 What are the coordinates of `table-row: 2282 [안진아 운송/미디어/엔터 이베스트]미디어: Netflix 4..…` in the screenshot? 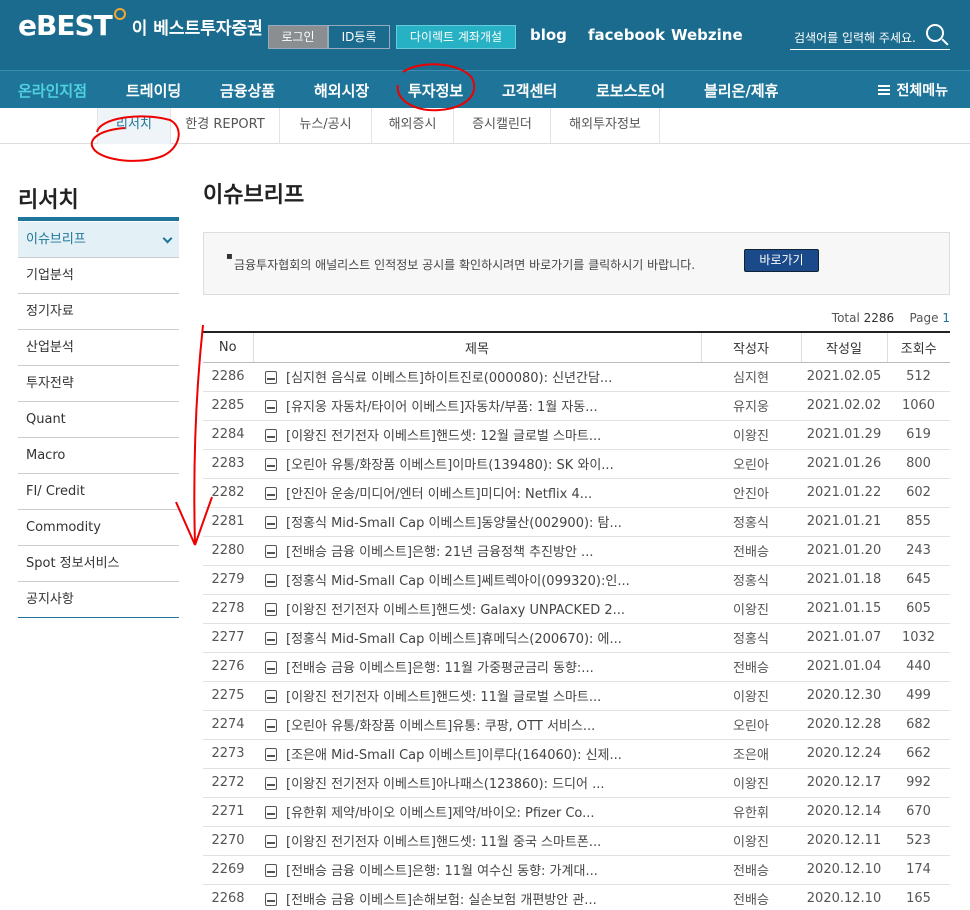 It's located at (576, 493).